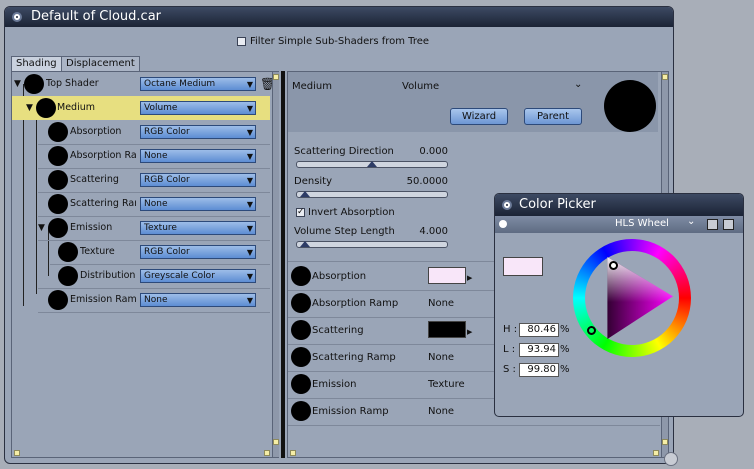  I want to click on slider-label: Volume Step Length, so click(344, 231).